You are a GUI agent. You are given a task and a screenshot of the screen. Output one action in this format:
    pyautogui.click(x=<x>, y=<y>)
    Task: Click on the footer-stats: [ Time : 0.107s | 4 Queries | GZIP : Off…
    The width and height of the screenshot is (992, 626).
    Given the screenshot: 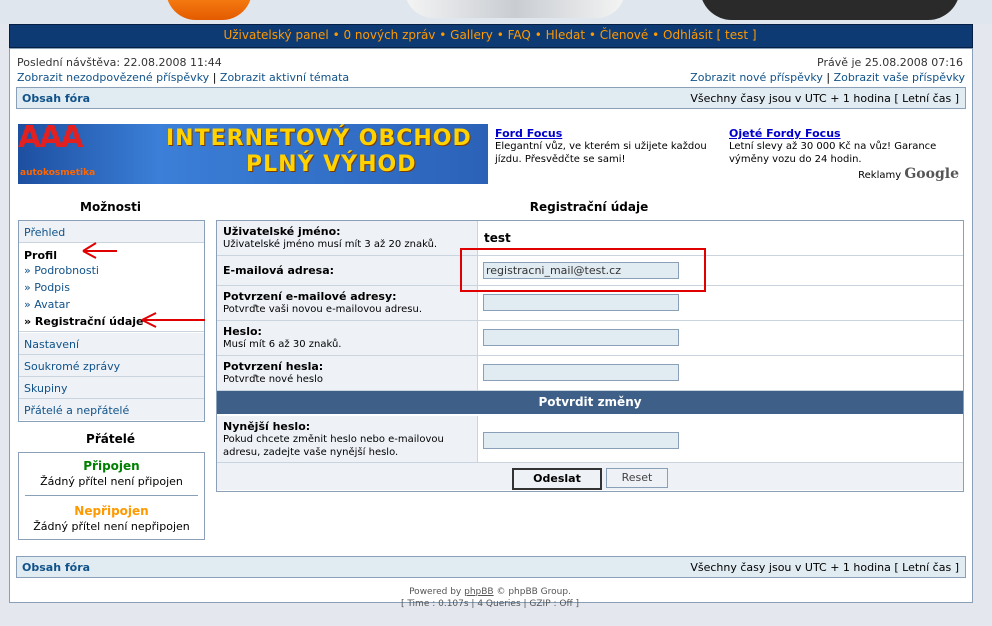 What is the action you would take?
    pyautogui.click(x=490, y=604)
    